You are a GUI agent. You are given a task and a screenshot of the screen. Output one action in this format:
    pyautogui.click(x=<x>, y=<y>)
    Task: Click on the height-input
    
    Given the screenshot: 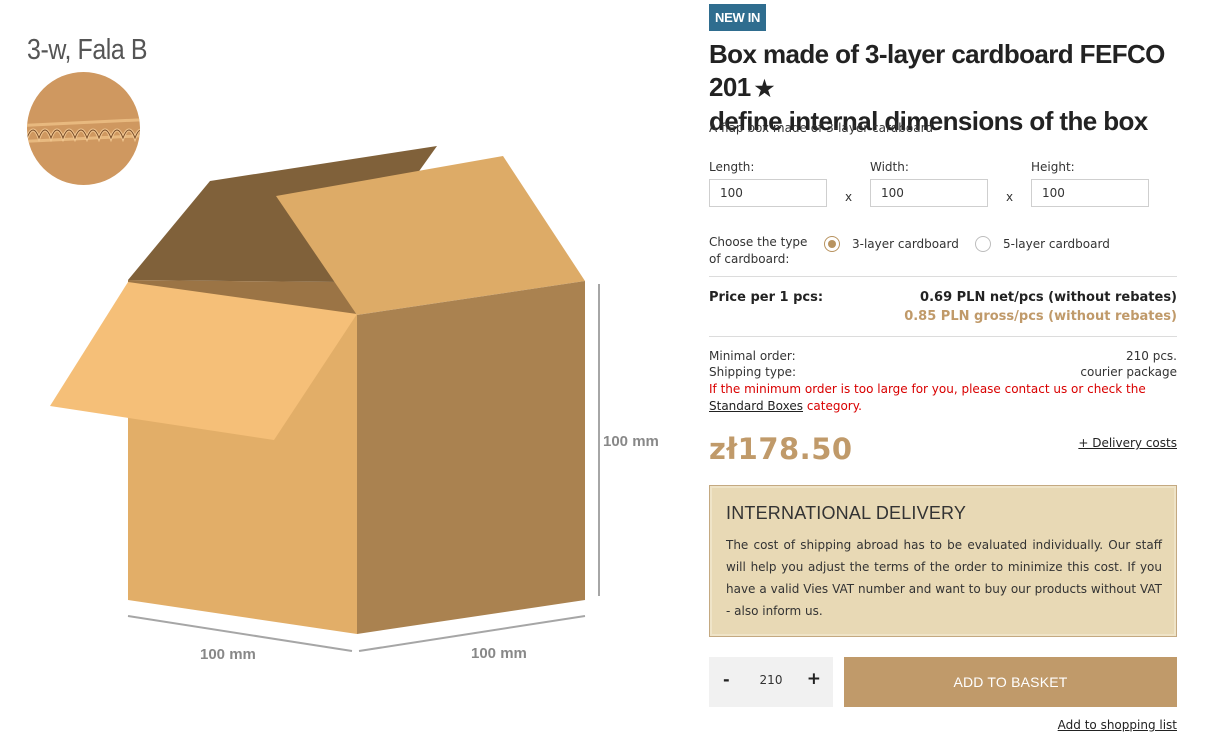 What is the action you would take?
    pyautogui.click(x=1090, y=193)
    